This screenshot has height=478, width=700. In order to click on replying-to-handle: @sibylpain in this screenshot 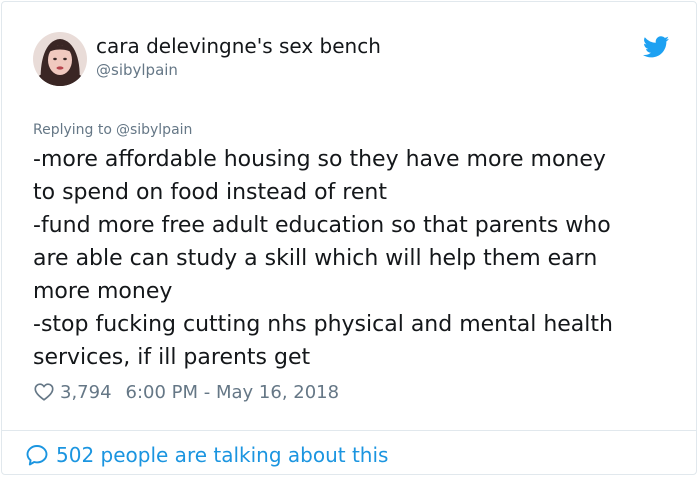, I will do `click(154, 130)`.